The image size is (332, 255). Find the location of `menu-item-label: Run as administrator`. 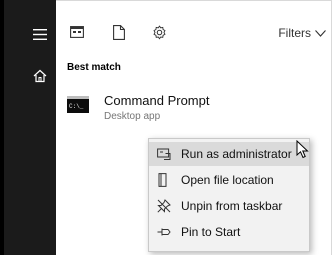

menu-item-label: Run as administrator is located at coordinates (236, 154).